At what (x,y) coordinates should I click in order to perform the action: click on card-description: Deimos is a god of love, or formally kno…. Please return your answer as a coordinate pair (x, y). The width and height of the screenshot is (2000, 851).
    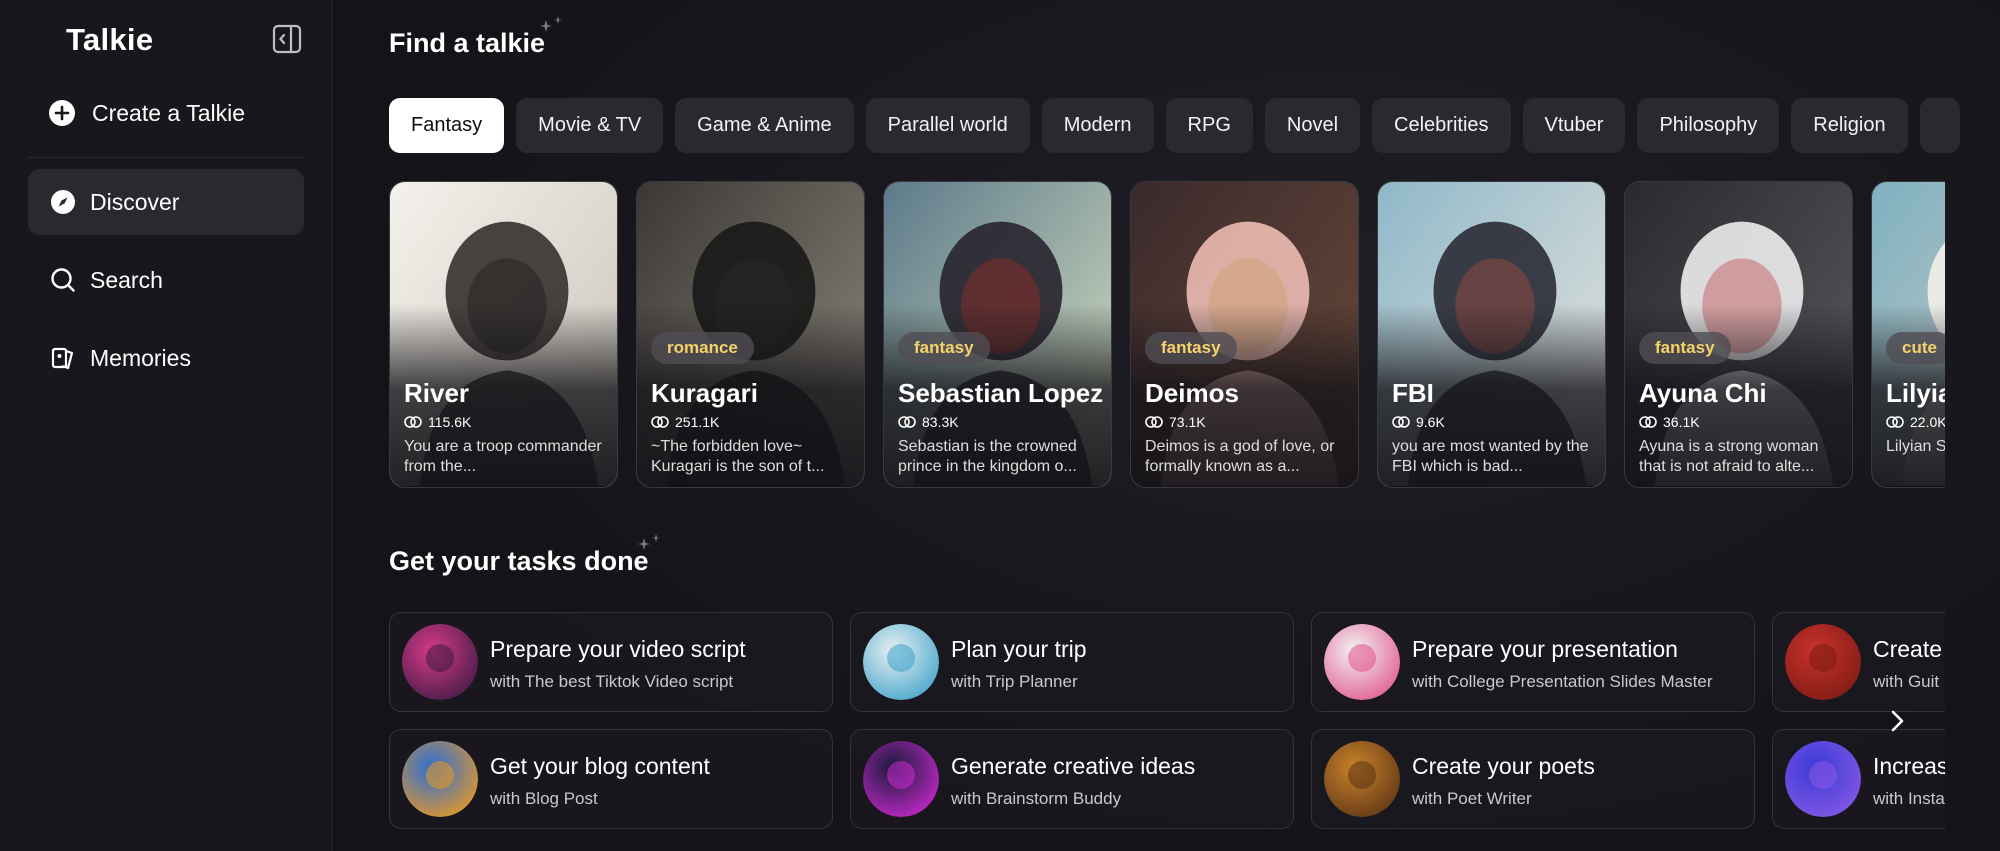
    Looking at the image, I should click on (1240, 456).